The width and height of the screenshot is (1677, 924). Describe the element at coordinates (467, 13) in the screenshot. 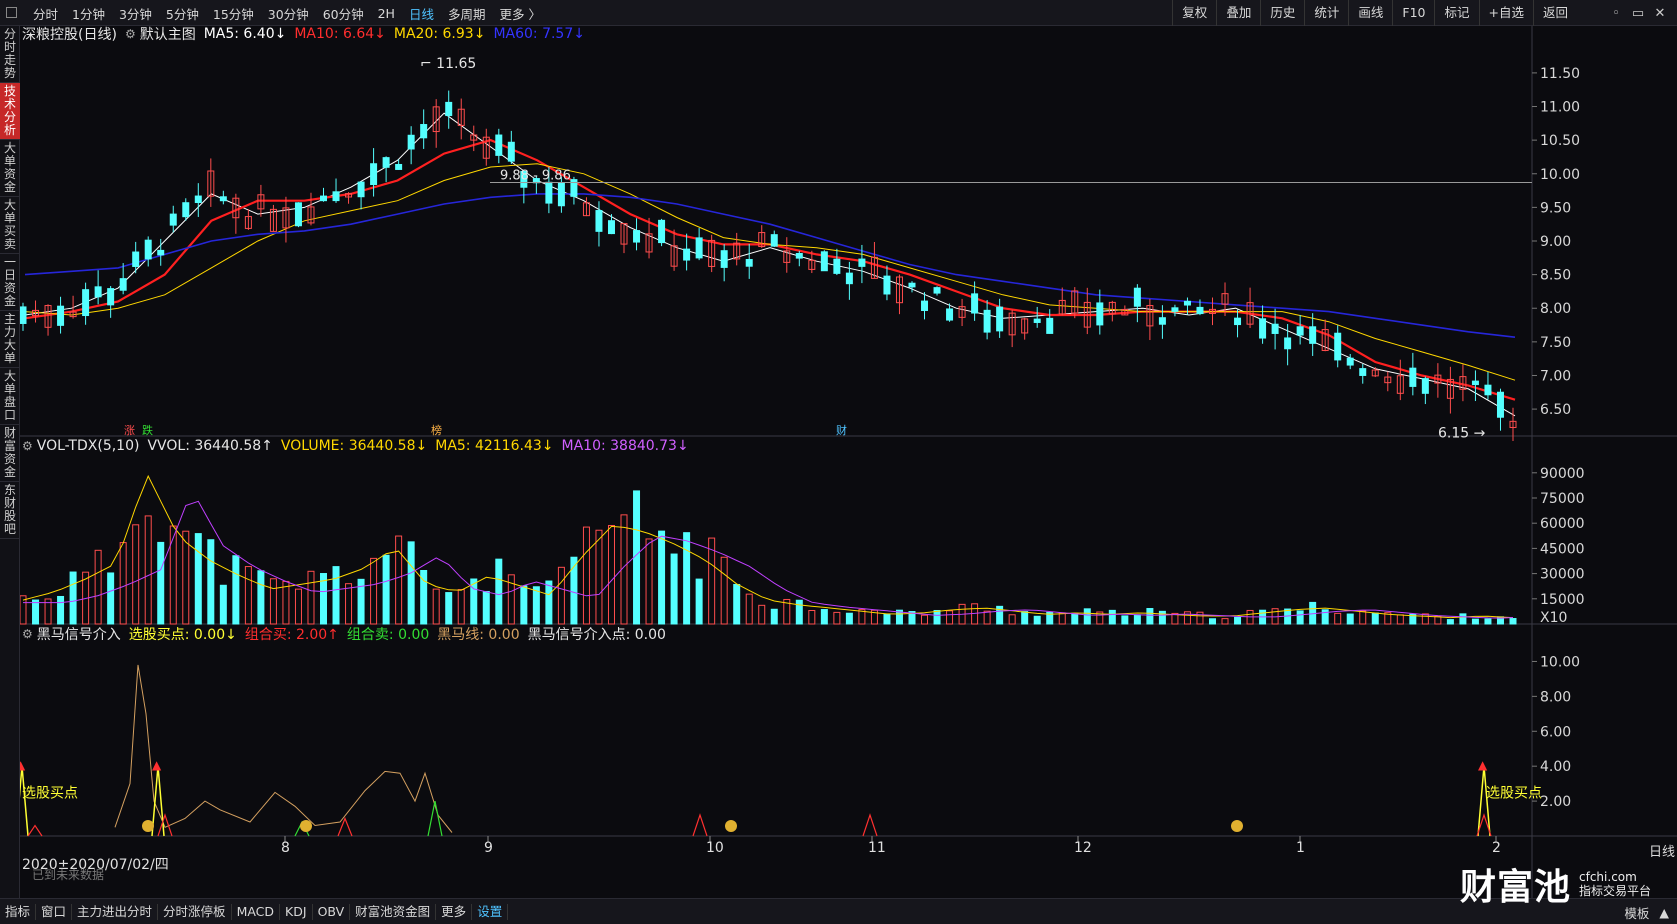

I see `period-tab: 多周期` at that location.